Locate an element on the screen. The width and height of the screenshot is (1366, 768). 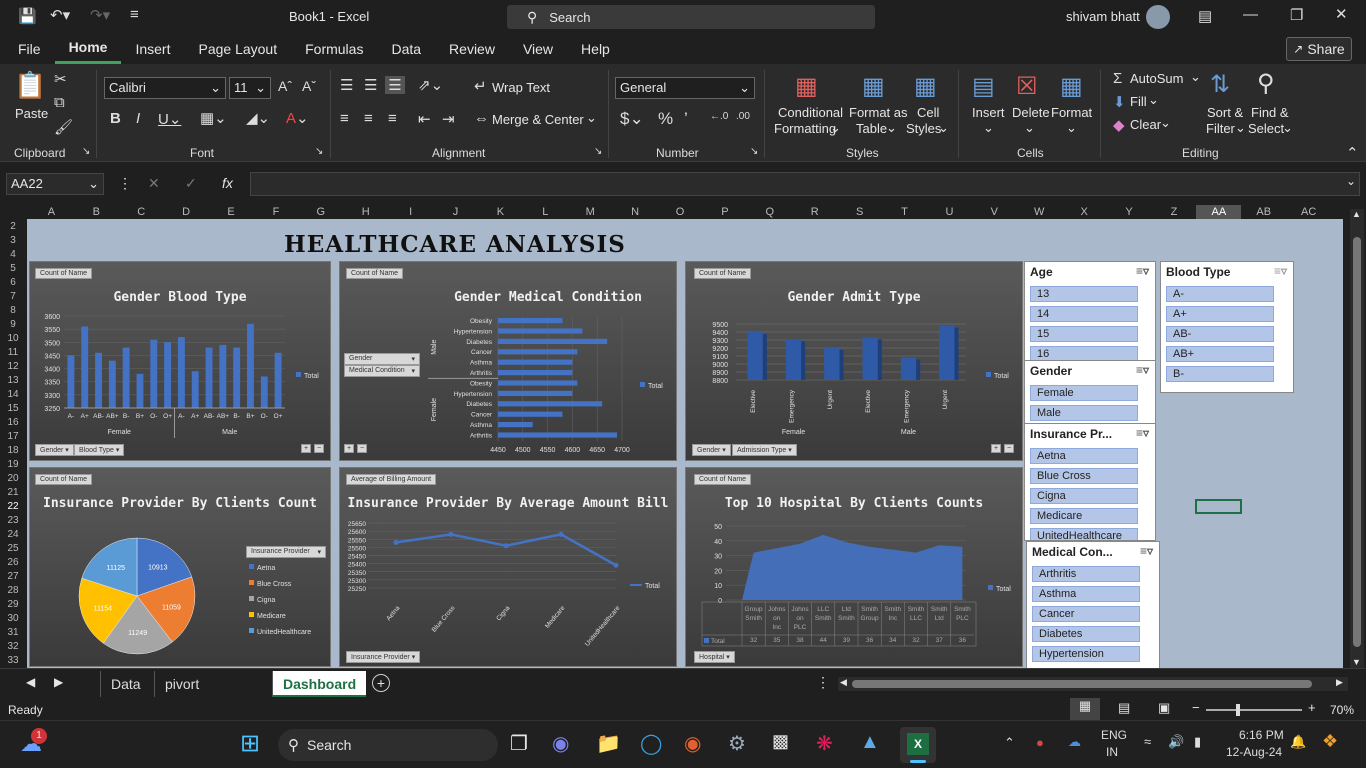
menu-home: Home is located at coordinates (88, 49).